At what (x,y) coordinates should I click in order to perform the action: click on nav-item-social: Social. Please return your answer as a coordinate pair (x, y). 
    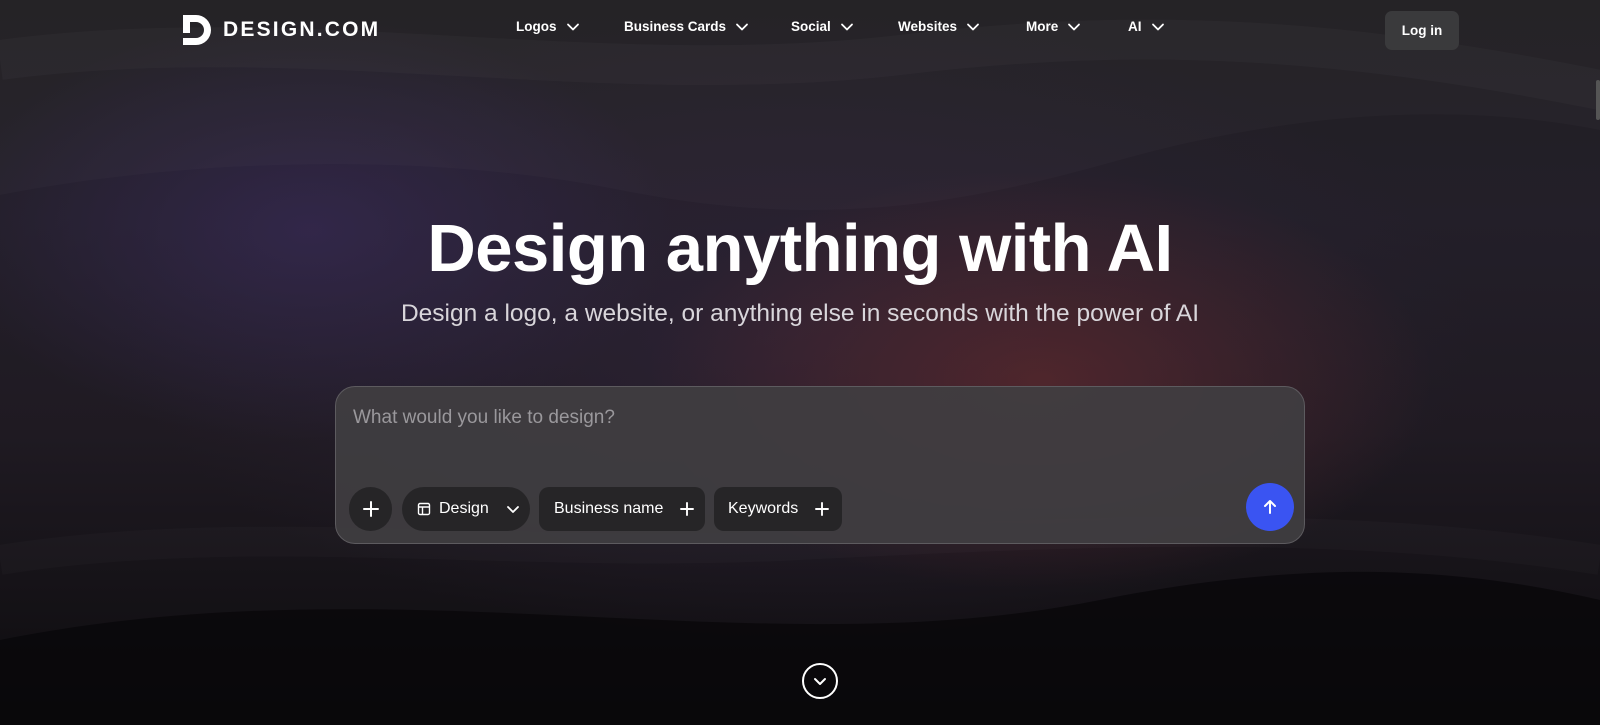
    Looking at the image, I should click on (822, 26).